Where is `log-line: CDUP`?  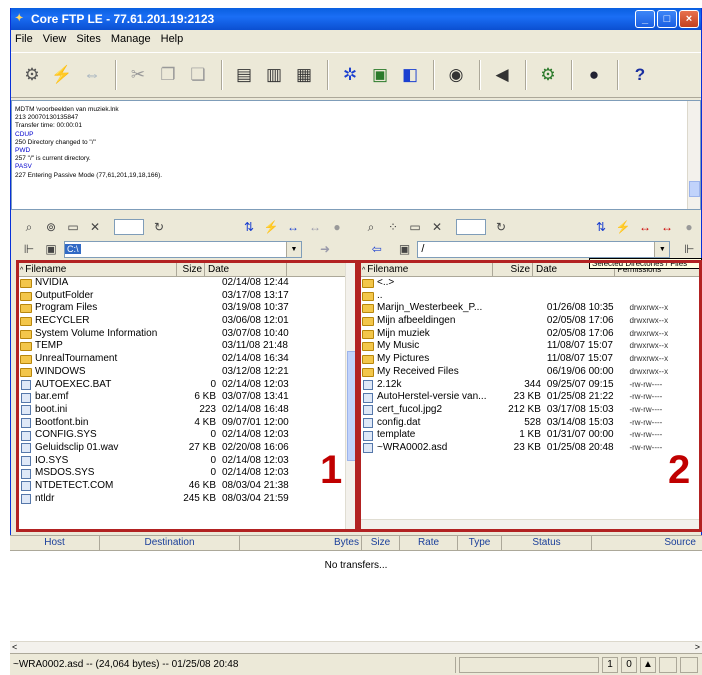
log-line: CDUP is located at coordinates (24, 134).